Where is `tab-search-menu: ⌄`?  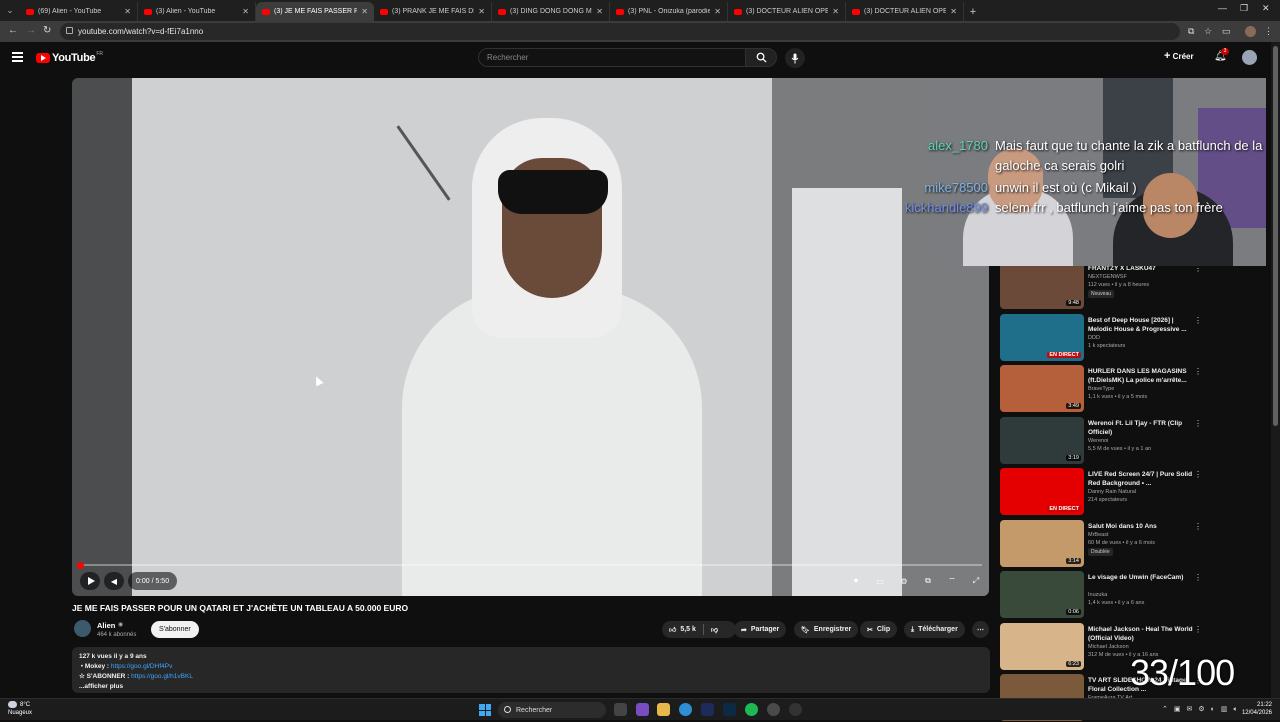
tab-search-menu: ⌄ is located at coordinates (10, 10).